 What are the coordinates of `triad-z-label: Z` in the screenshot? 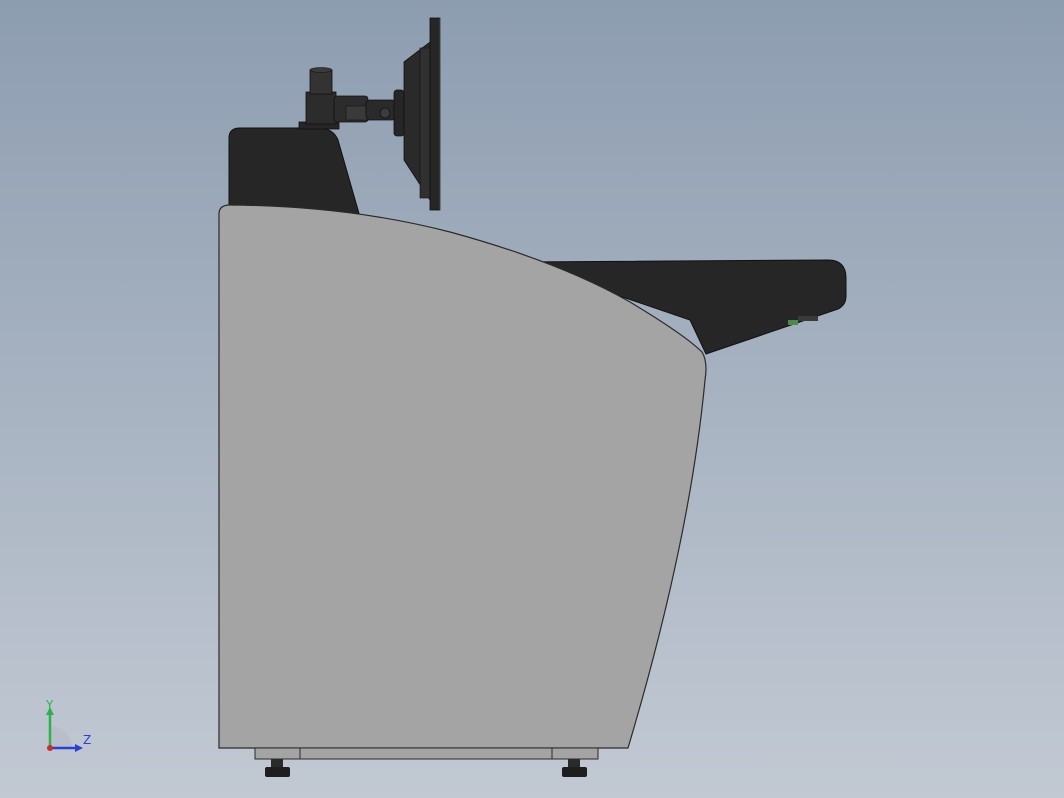 It's located at (87, 740).